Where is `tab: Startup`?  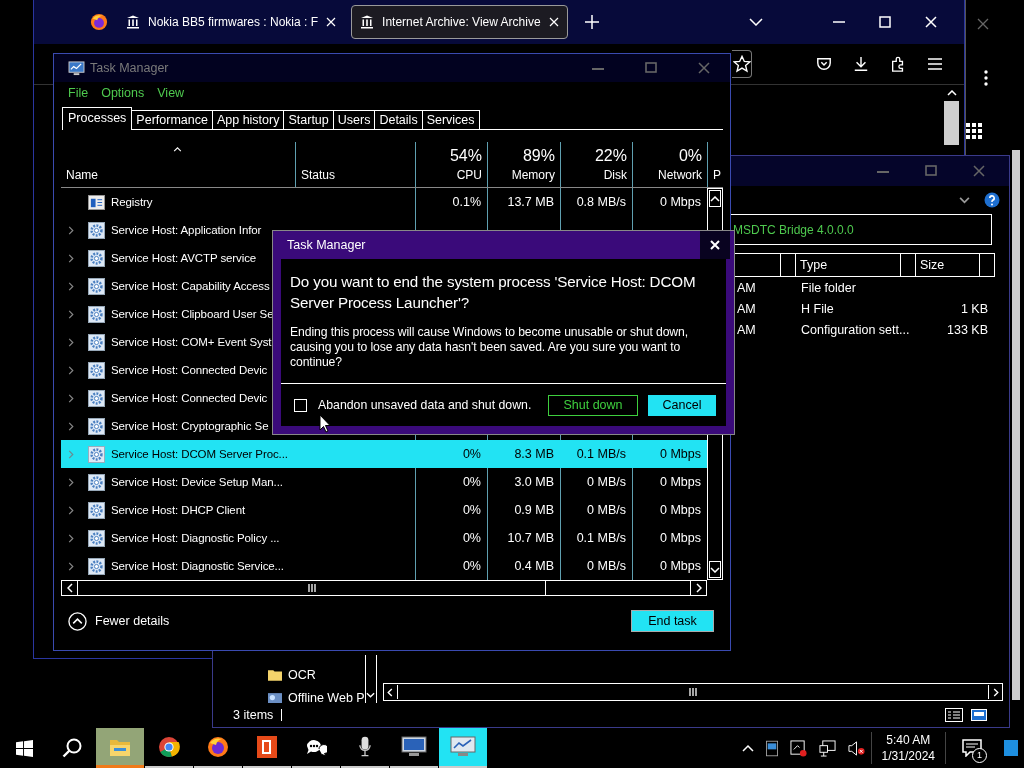
tab: Startup is located at coordinates (308, 119).